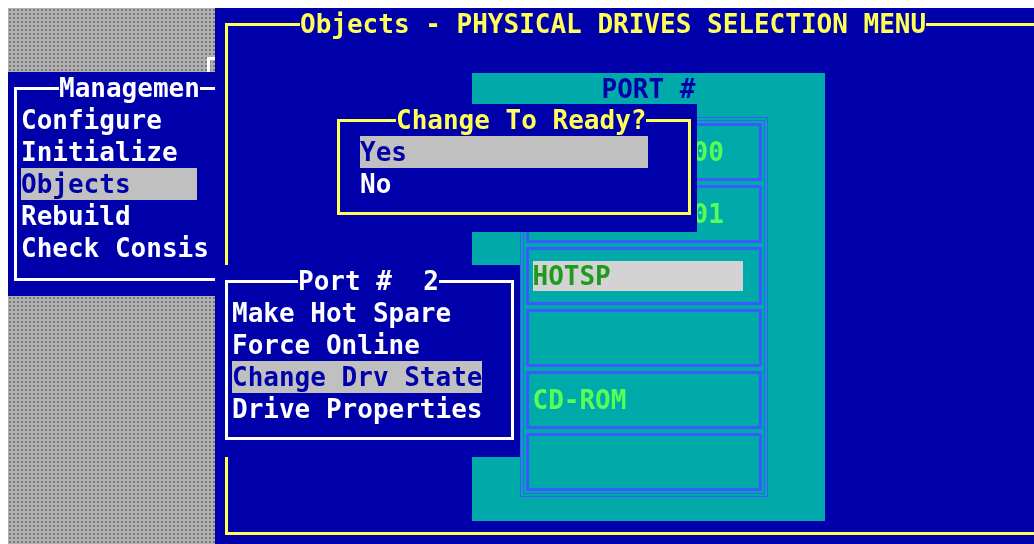  Describe the element at coordinates (342, 313) in the screenshot. I see `menu-item: Make Hot Spare` at that location.